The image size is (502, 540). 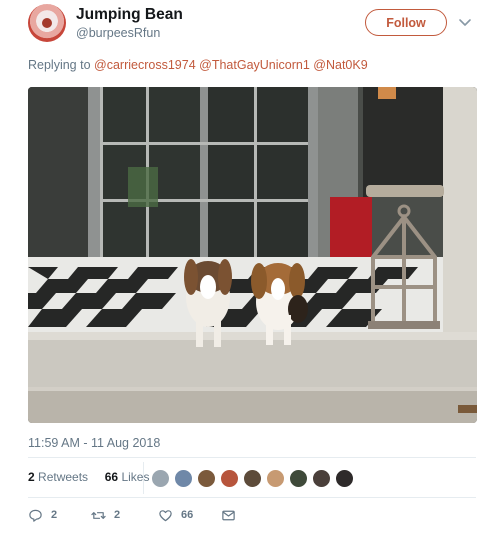 I want to click on author-avatar, so click(x=47, y=23).